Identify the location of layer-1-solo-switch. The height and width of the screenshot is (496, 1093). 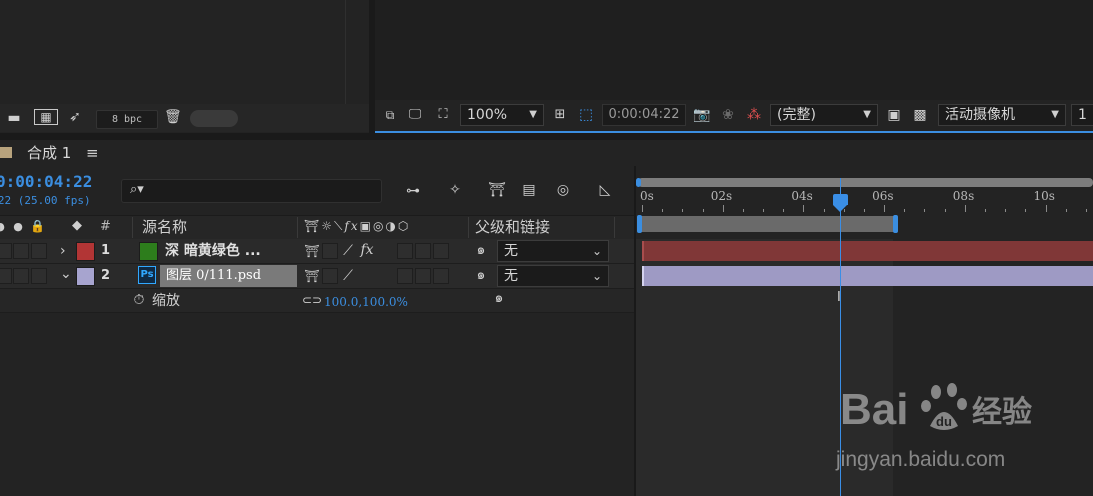
(21, 251).